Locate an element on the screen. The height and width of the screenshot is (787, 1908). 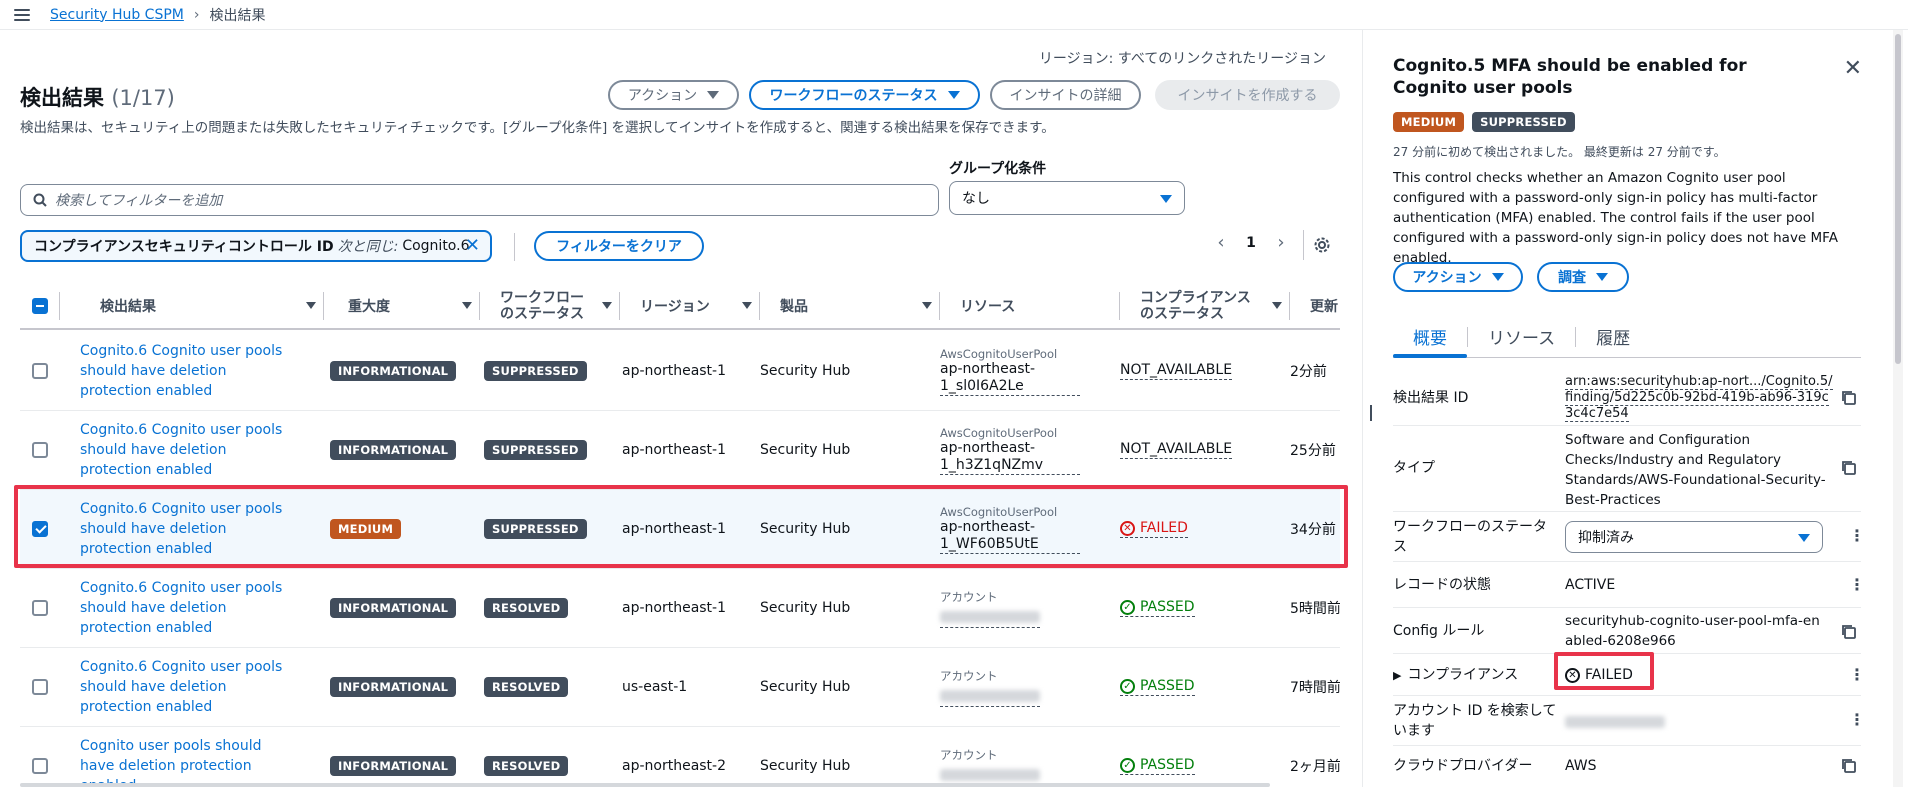
tab-history: 履歴 is located at coordinates (1613, 336).